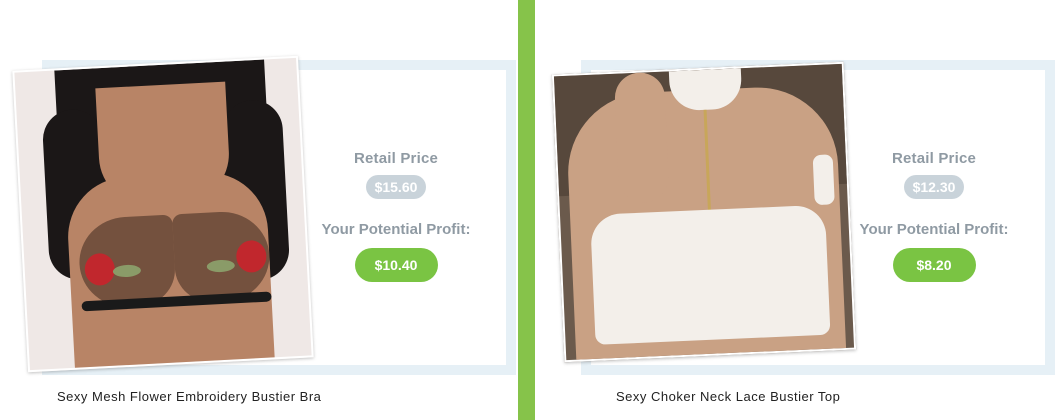  I want to click on photo-lace-strap, so click(823, 180).